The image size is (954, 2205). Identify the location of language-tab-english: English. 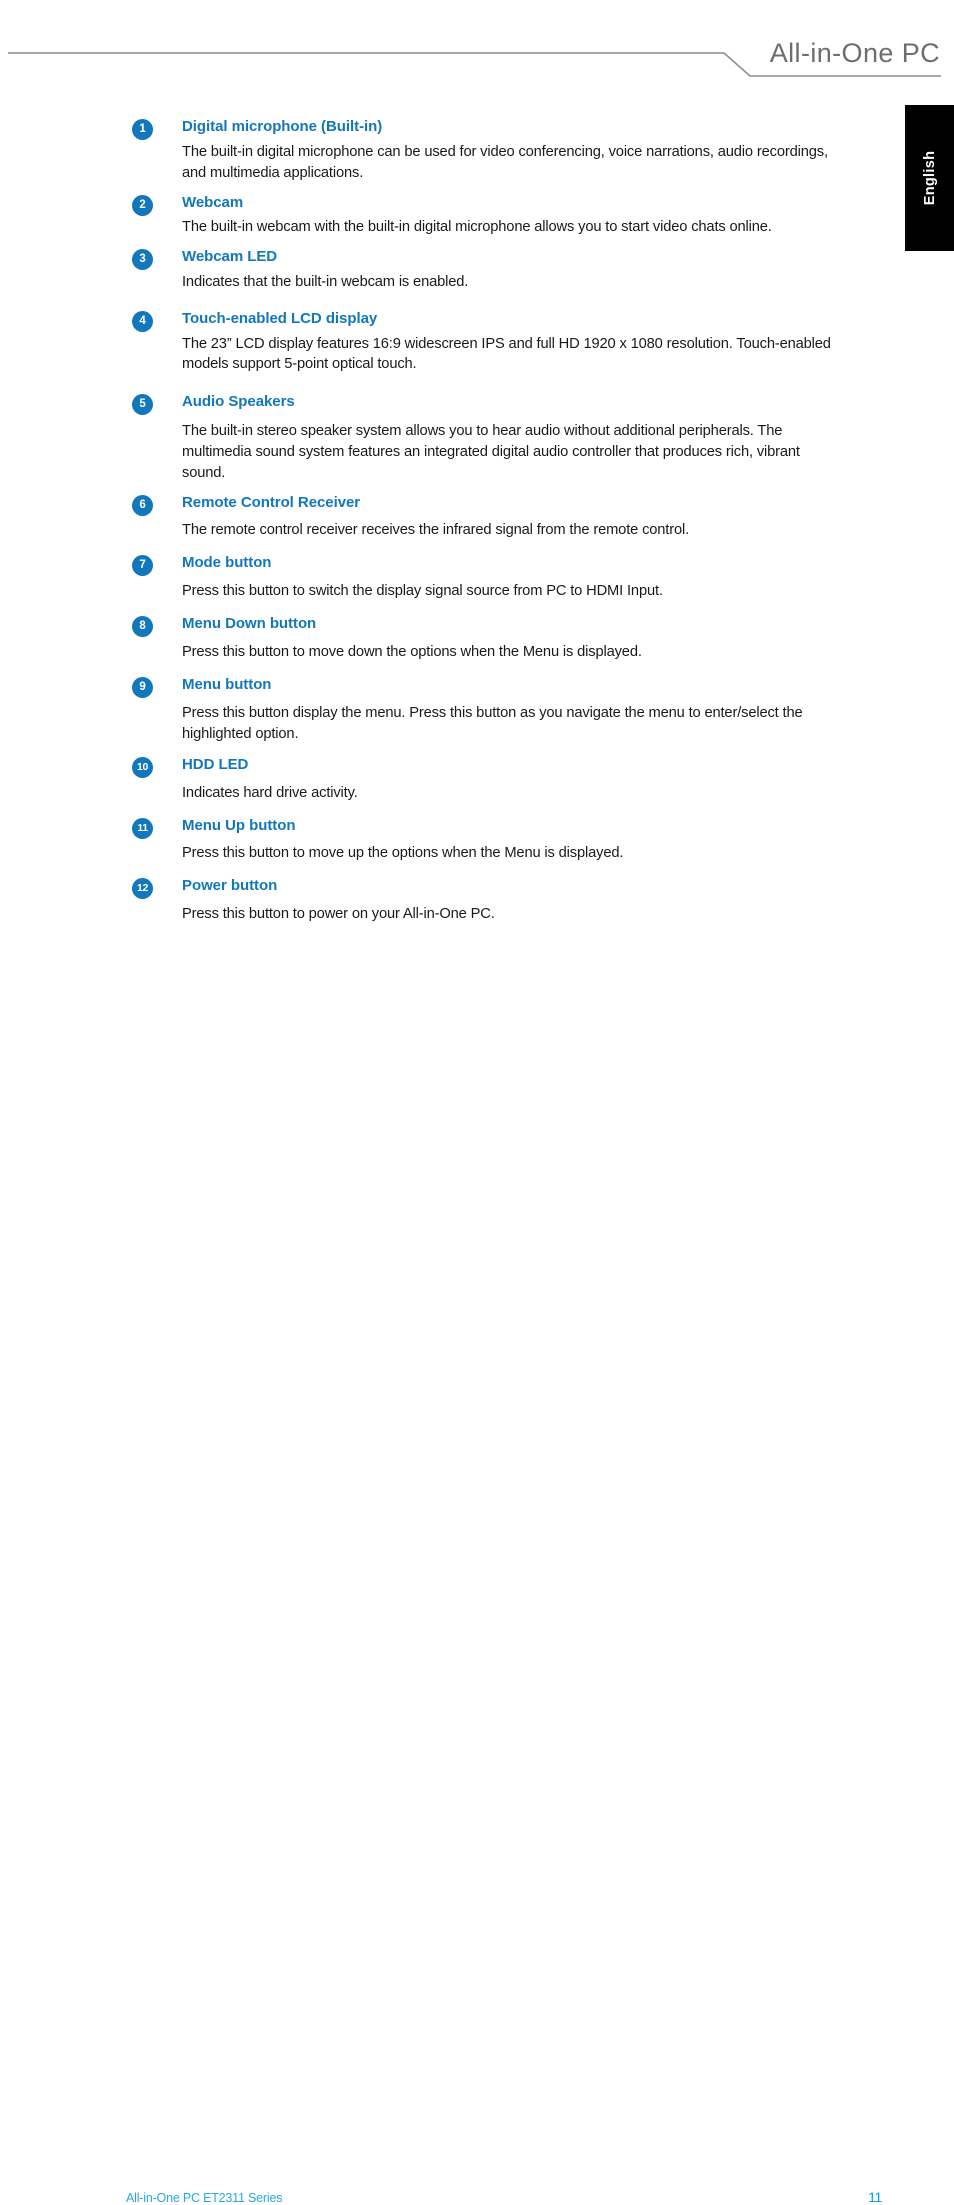
(929, 178).